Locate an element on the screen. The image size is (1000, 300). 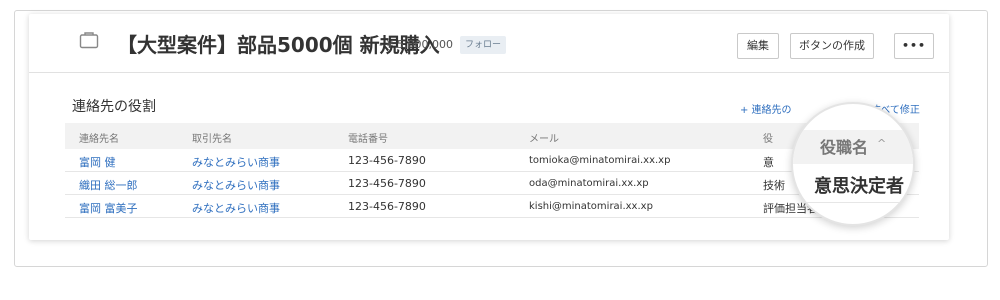
email-value: oda@minatomirai.xx.xp is located at coordinates (589, 183).